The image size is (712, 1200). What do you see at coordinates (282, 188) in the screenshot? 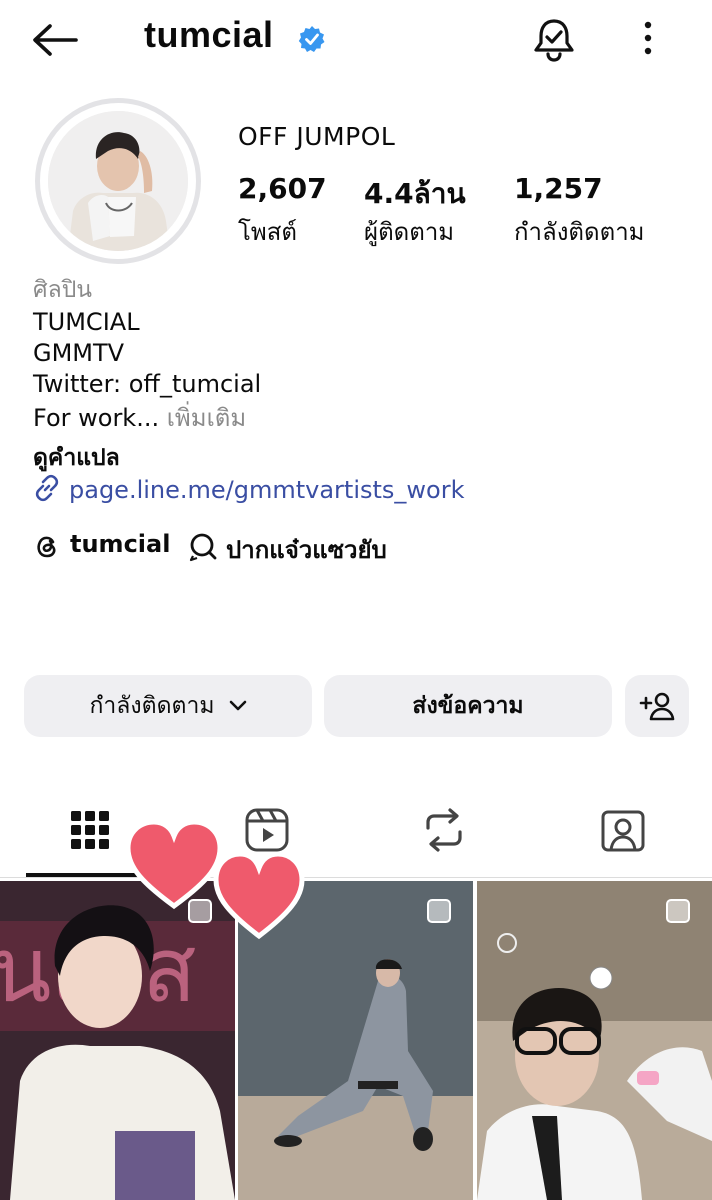
I see `posts-count: 2,607` at bounding box center [282, 188].